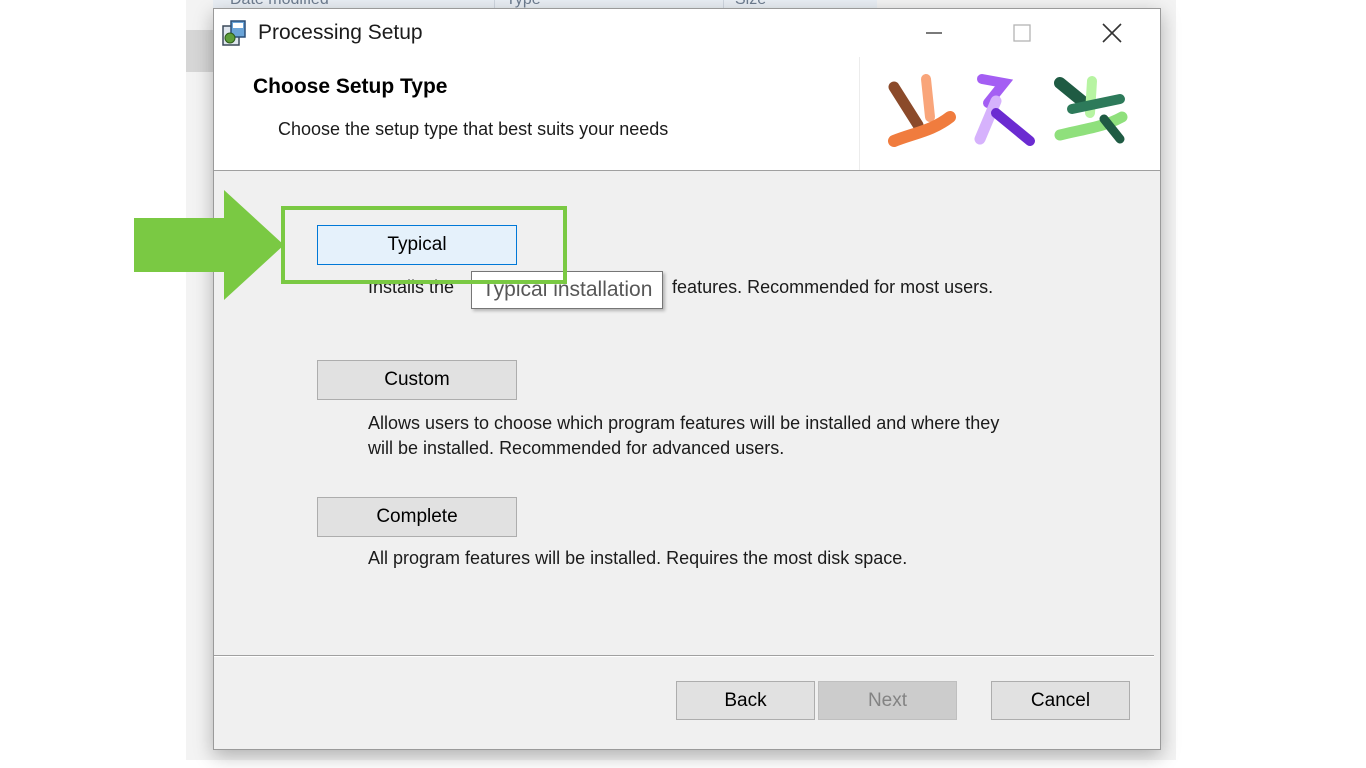 This screenshot has width=1366, height=768. What do you see at coordinates (745, 700) in the screenshot?
I see `back-button: Back` at bounding box center [745, 700].